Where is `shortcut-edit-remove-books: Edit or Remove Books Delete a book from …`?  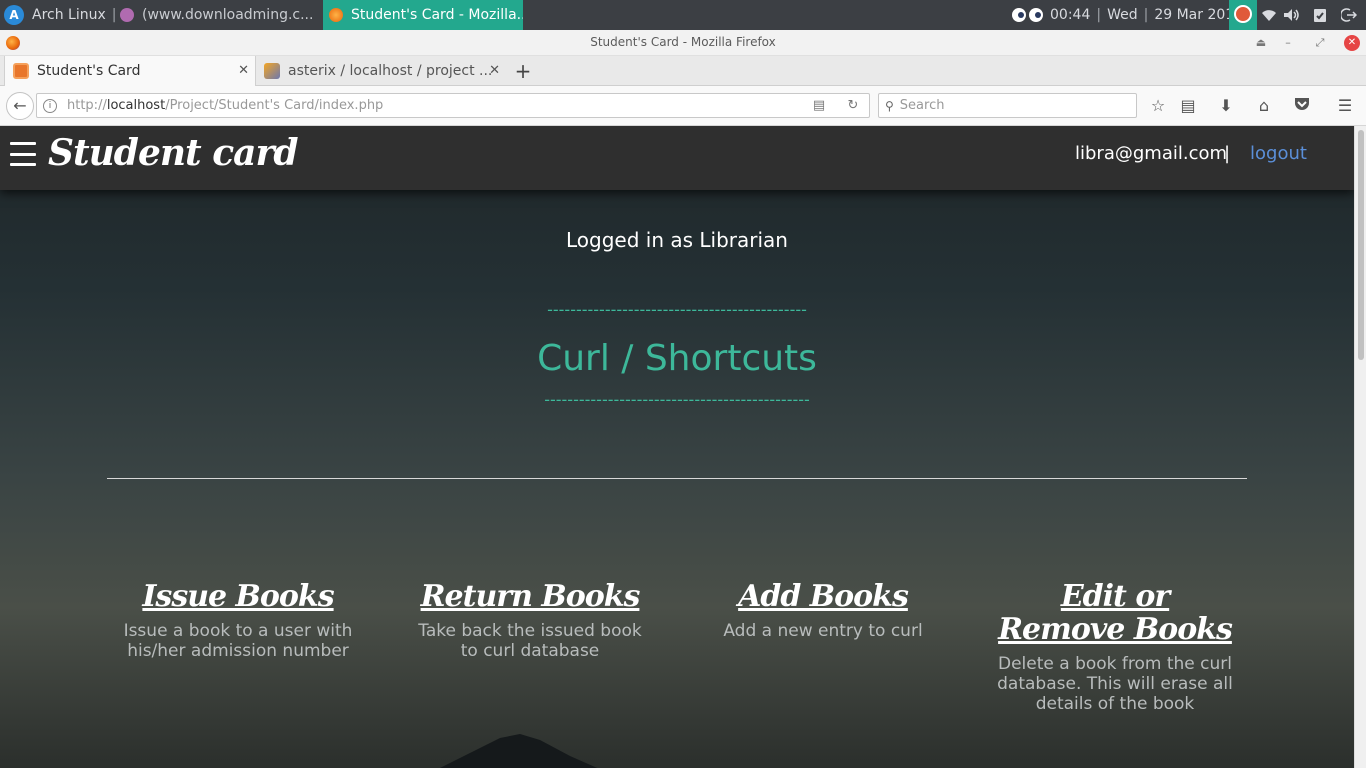 shortcut-edit-remove-books: Edit or Remove Books Delete a book from … is located at coordinates (1115, 647).